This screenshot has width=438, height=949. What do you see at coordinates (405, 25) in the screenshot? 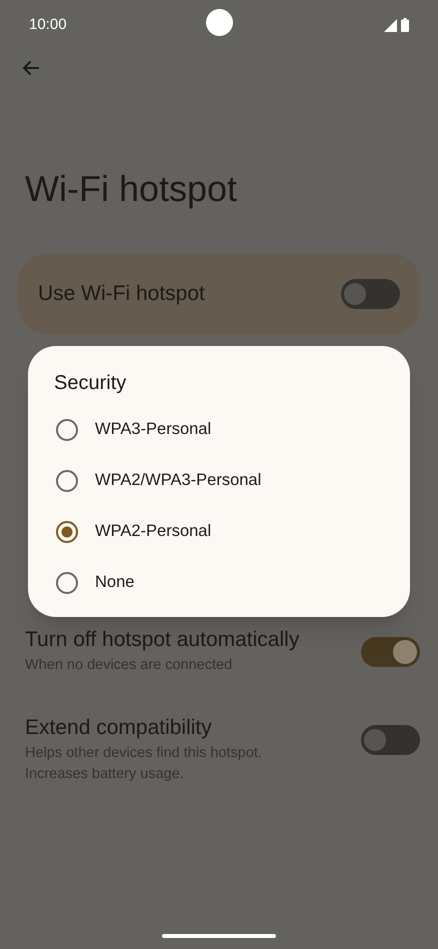
I see `battery-icon` at bounding box center [405, 25].